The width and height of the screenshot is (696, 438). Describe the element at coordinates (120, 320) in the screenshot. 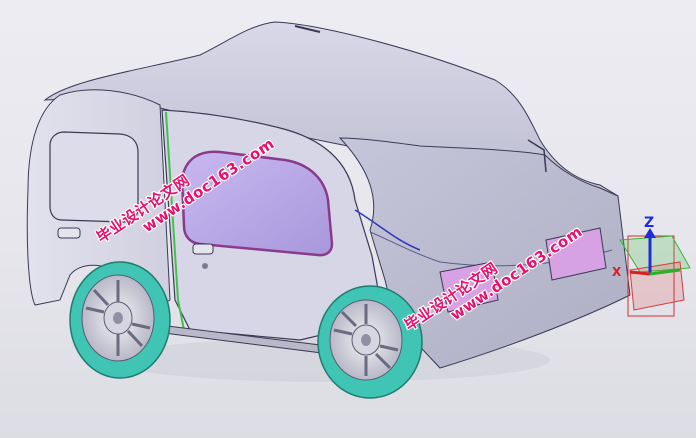

I see `front-wheel` at that location.